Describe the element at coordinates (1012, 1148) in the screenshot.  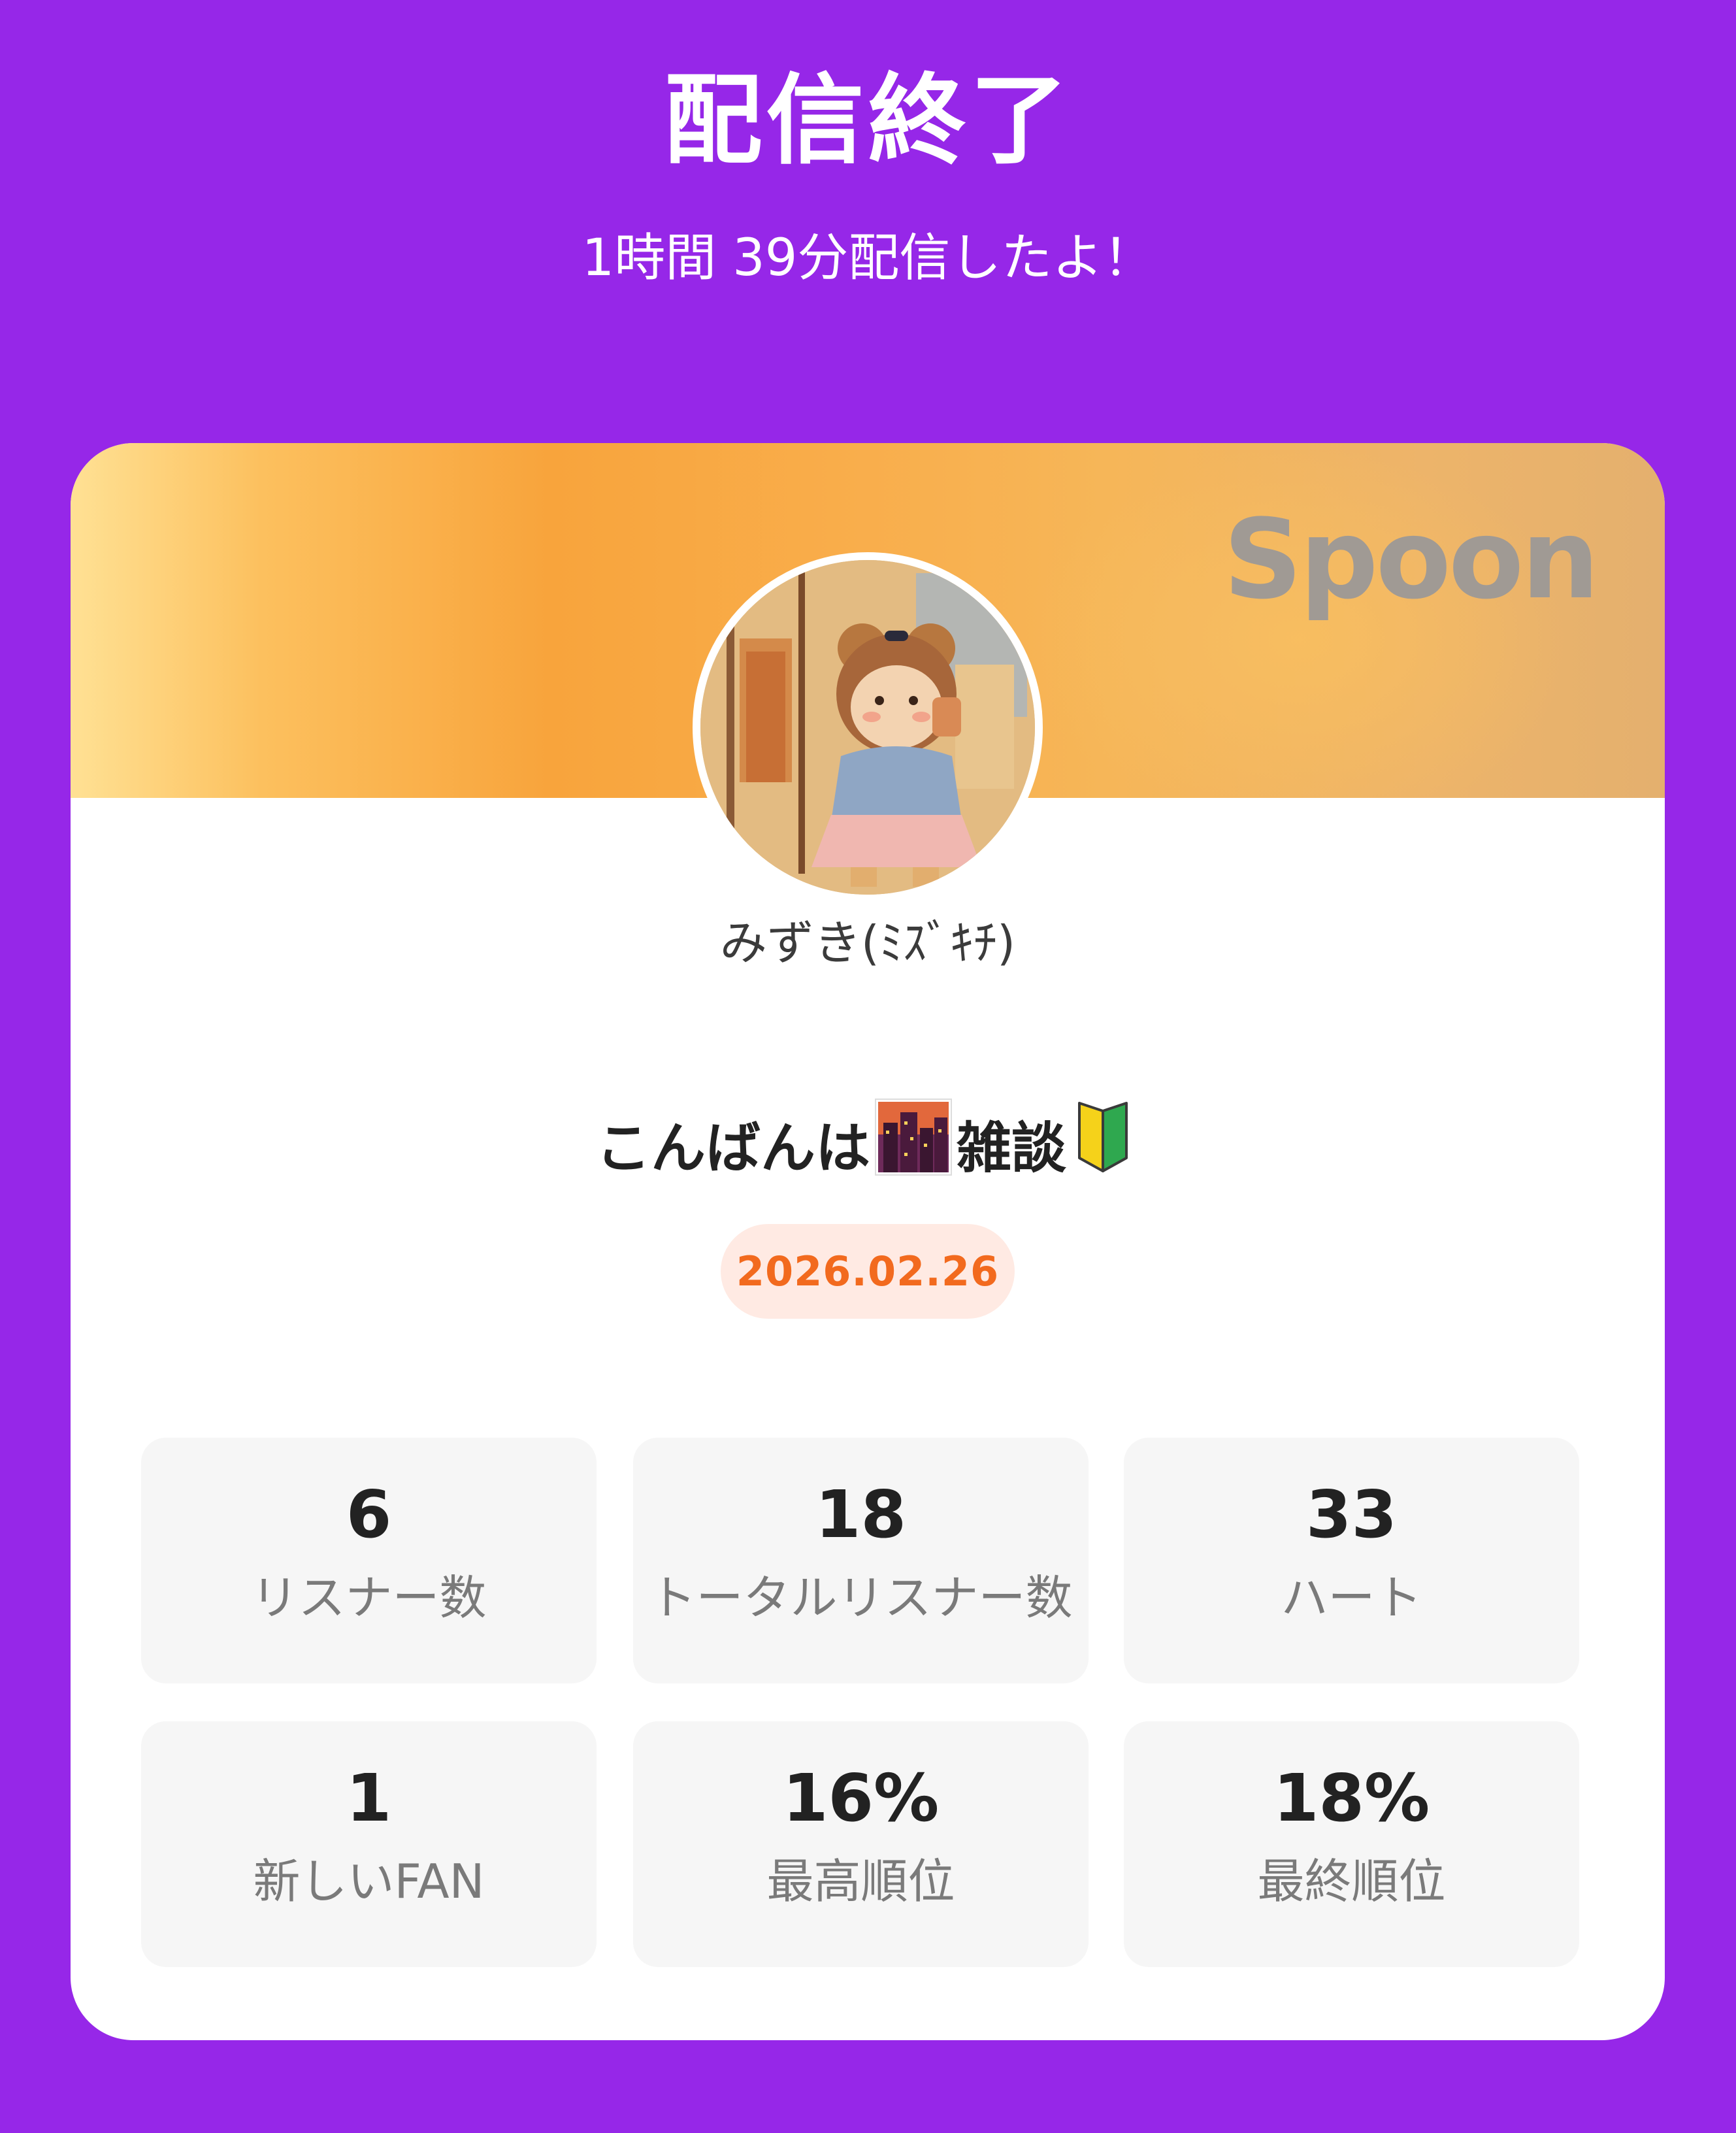
I see `live-title-text: 雑談` at that location.